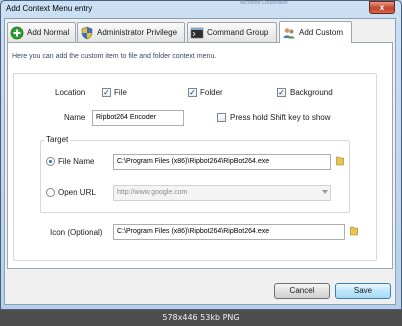 This screenshot has width=402, height=326. I want to click on users-icon, so click(289, 32).